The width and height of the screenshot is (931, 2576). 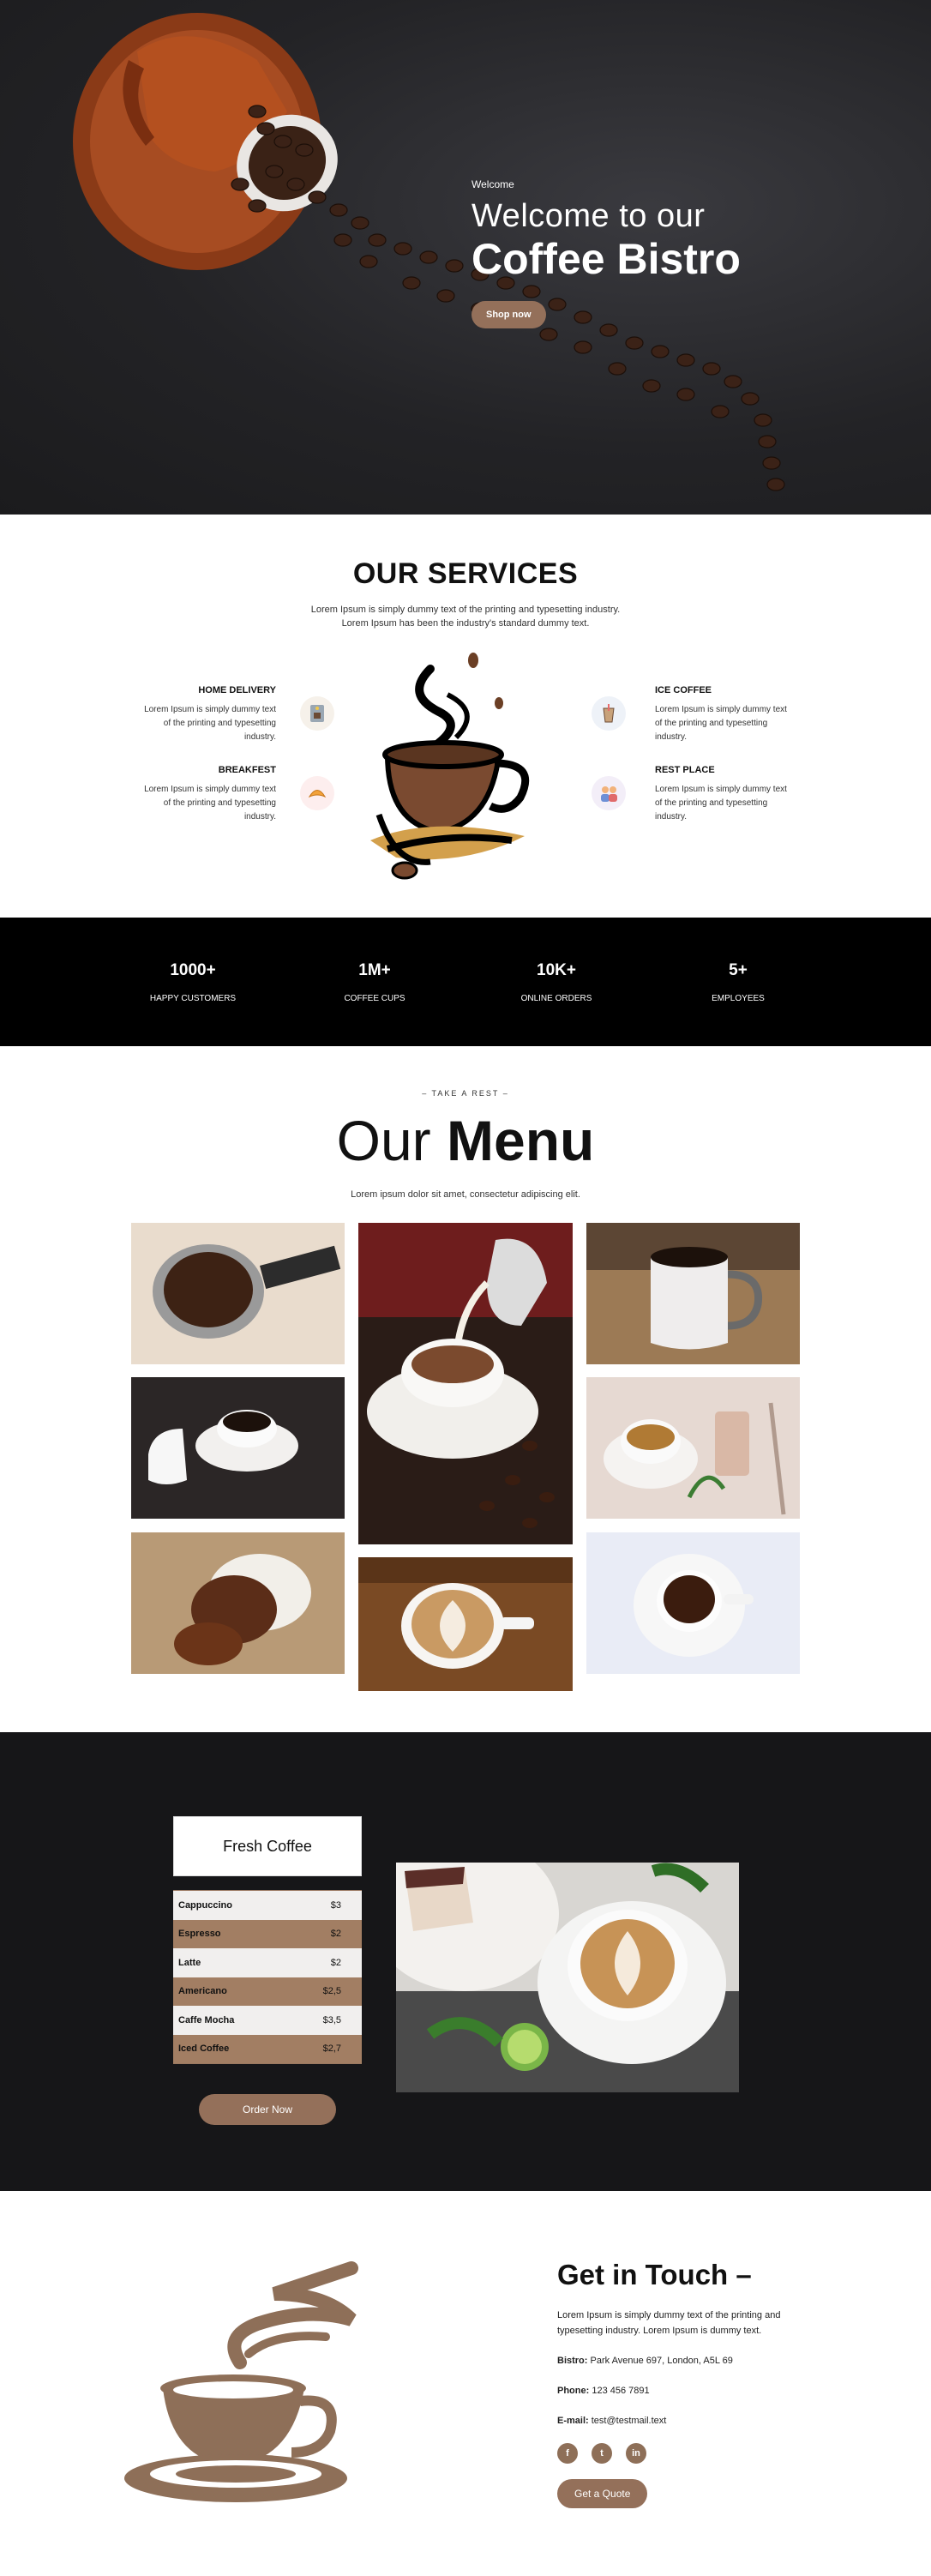 I want to click on stat-employees: 5+ EMPLOYEES, so click(x=738, y=982).